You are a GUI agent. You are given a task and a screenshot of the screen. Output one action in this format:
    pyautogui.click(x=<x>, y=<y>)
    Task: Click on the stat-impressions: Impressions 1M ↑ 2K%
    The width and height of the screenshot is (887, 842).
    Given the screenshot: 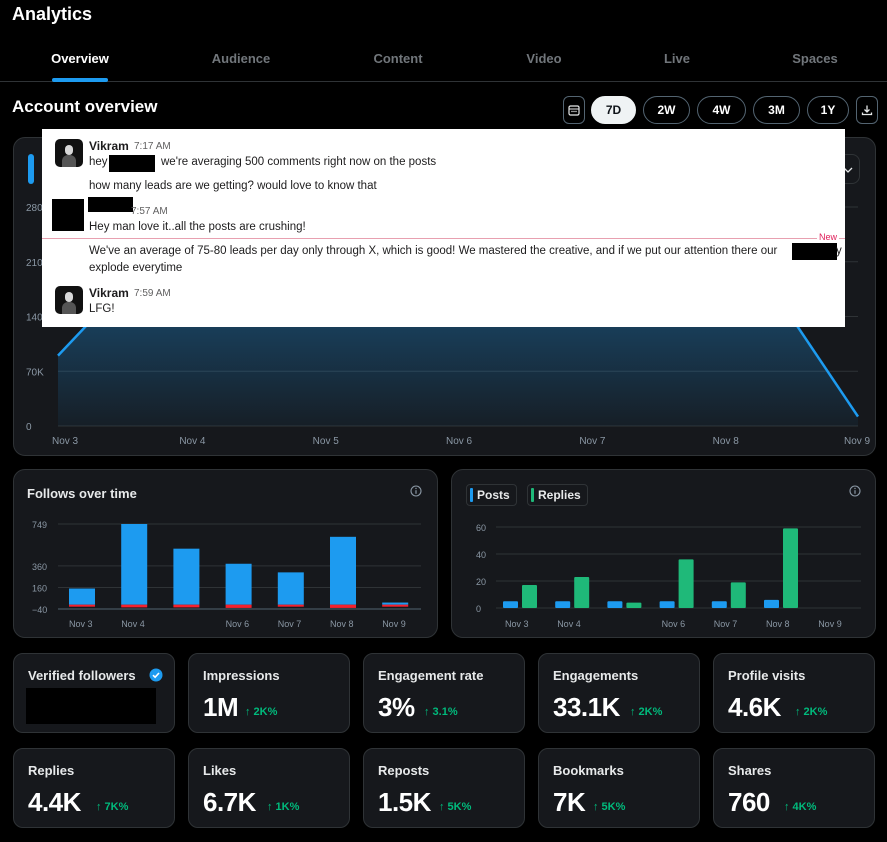 What is the action you would take?
    pyautogui.click(x=269, y=693)
    